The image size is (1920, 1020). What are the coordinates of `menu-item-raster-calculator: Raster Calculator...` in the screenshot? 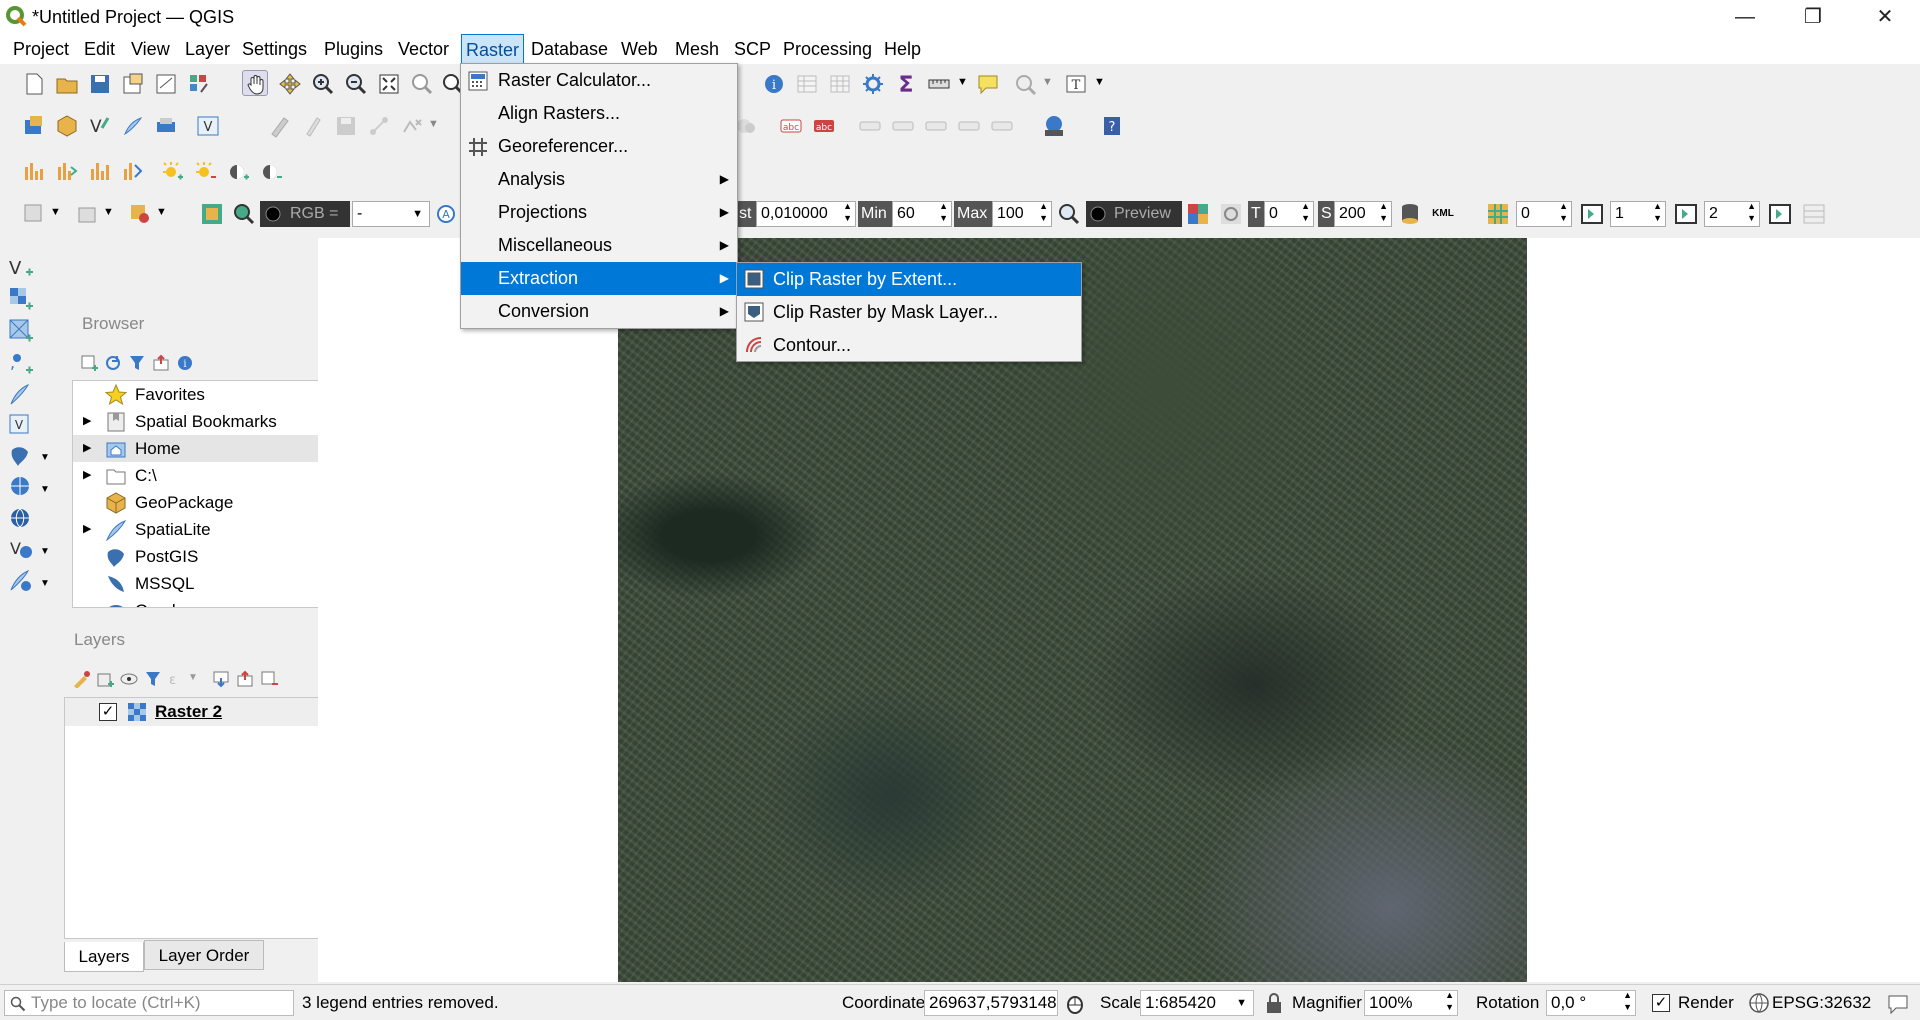 It's located at (599, 80).